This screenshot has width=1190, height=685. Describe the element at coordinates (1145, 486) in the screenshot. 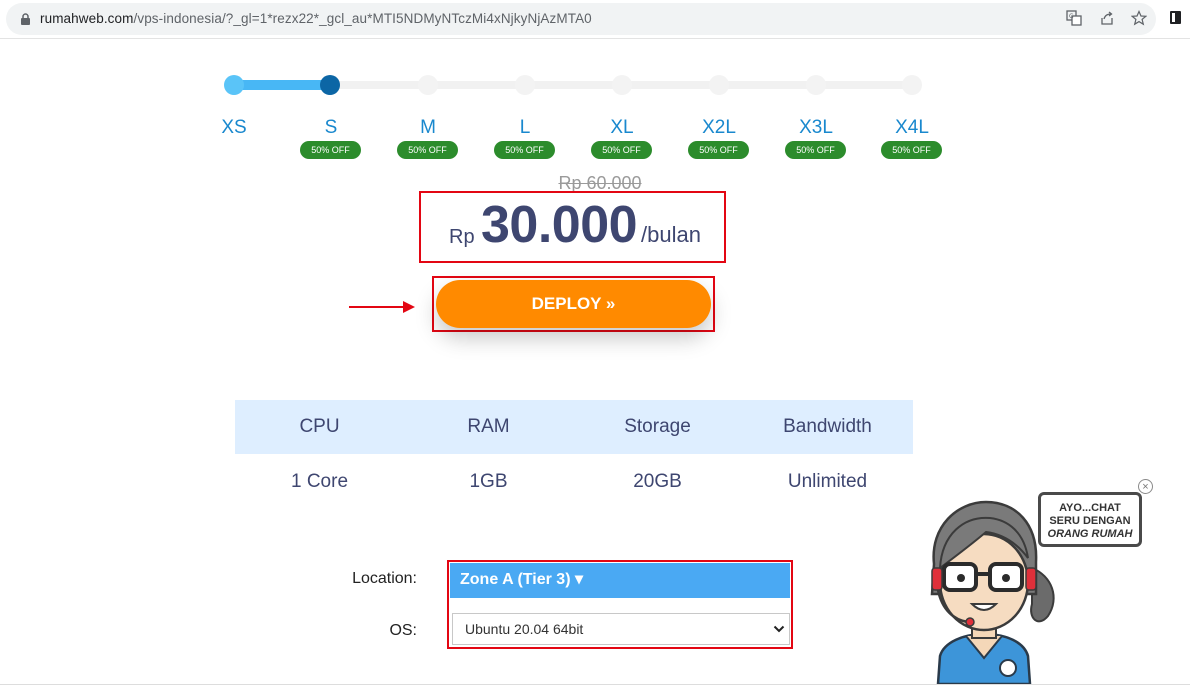

I see `chat-close-icon: ×` at that location.